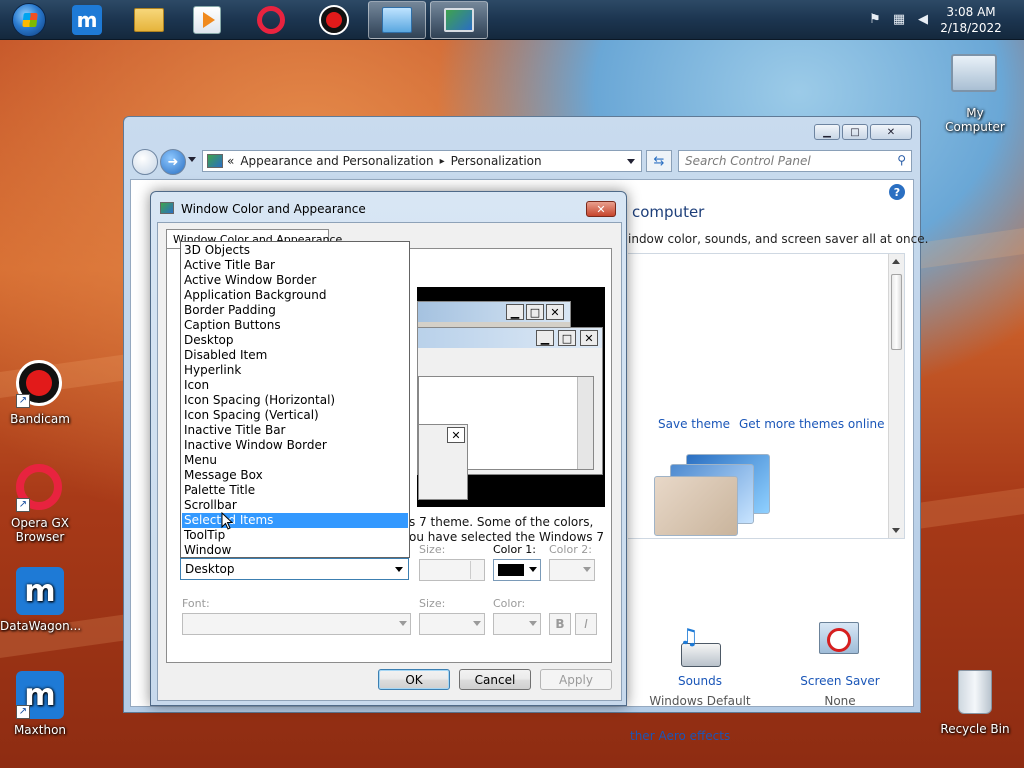 The width and height of the screenshot is (1024, 768). What do you see at coordinates (514, 549) in the screenshot?
I see `color1-label: Color 1:` at bounding box center [514, 549].